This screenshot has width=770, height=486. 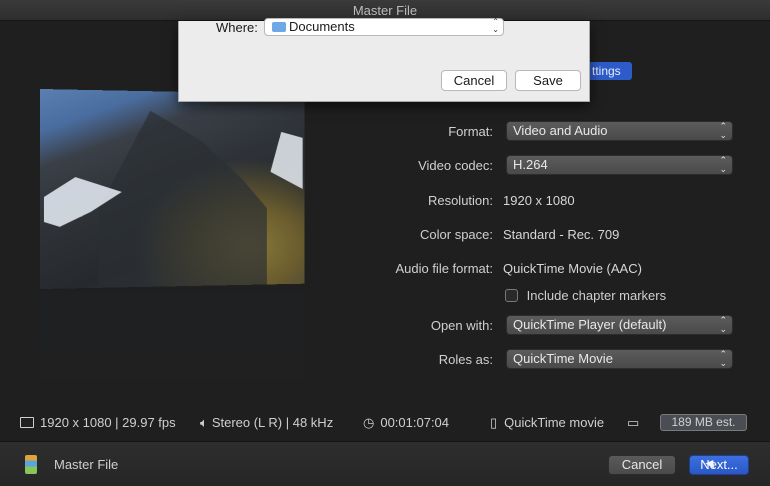 I want to click on color-space-value: Standard - Rec. 709, so click(x=561, y=234).